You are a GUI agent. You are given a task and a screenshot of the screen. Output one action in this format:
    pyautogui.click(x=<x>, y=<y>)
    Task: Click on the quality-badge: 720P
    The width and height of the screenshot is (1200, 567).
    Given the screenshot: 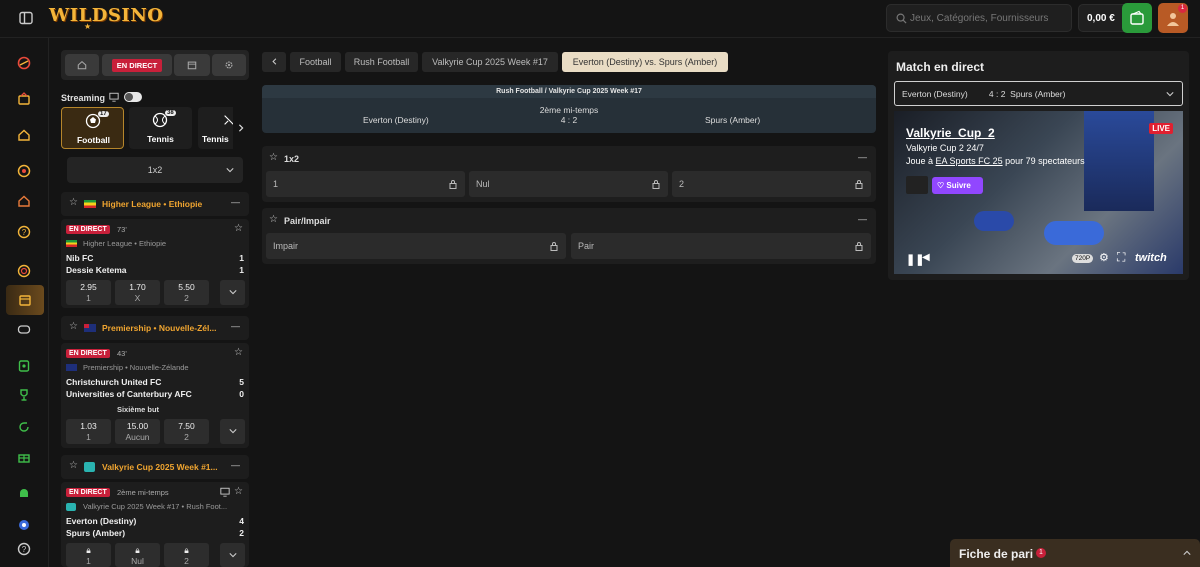 What is the action you would take?
    pyautogui.click(x=1083, y=258)
    